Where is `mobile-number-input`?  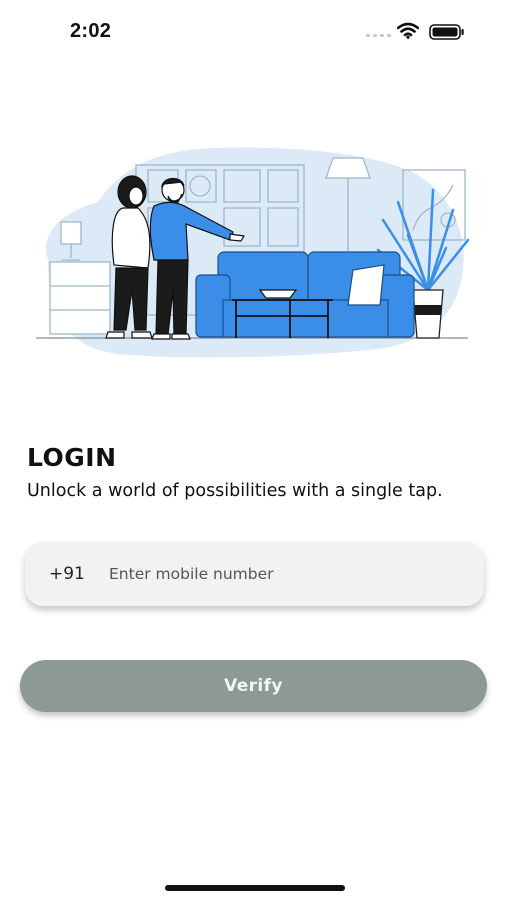 mobile-number-input is located at coordinates (279, 574).